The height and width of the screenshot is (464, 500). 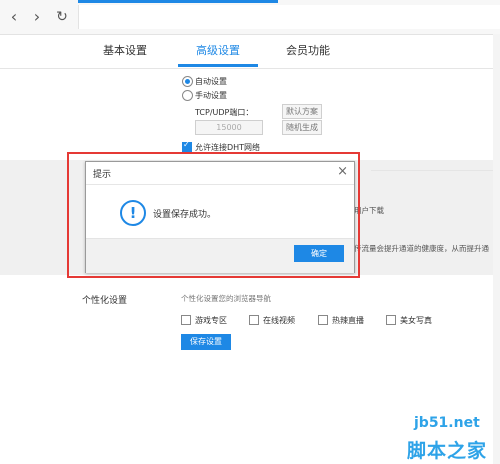 I want to click on refresh-icon: ↻, so click(x=62, y=17).